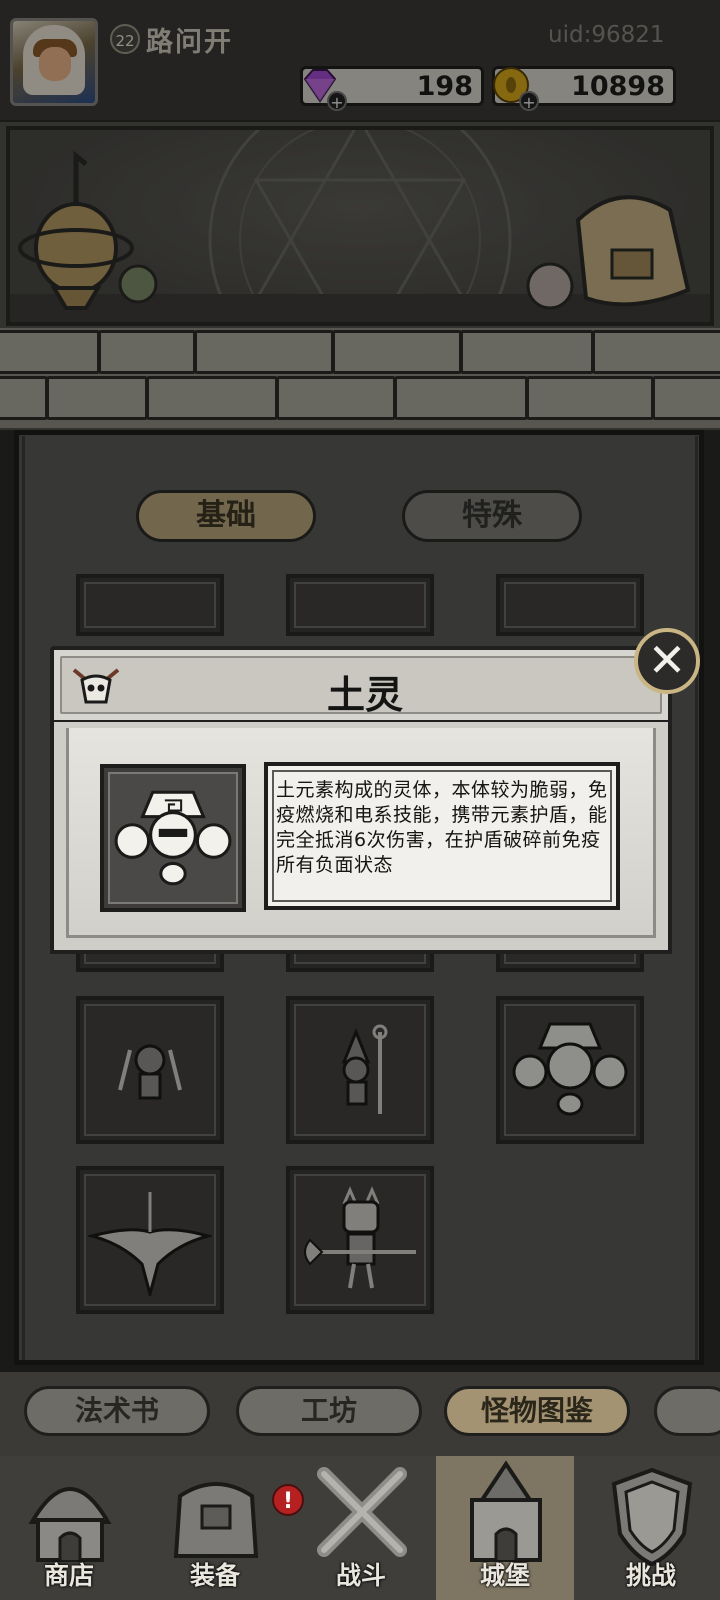 The height and width of the screenshot is (1600, 720). What do you see at coordinates (652, 1517) in the screenshot?
I see `shield-icon` at bounding box center [652, 1517].